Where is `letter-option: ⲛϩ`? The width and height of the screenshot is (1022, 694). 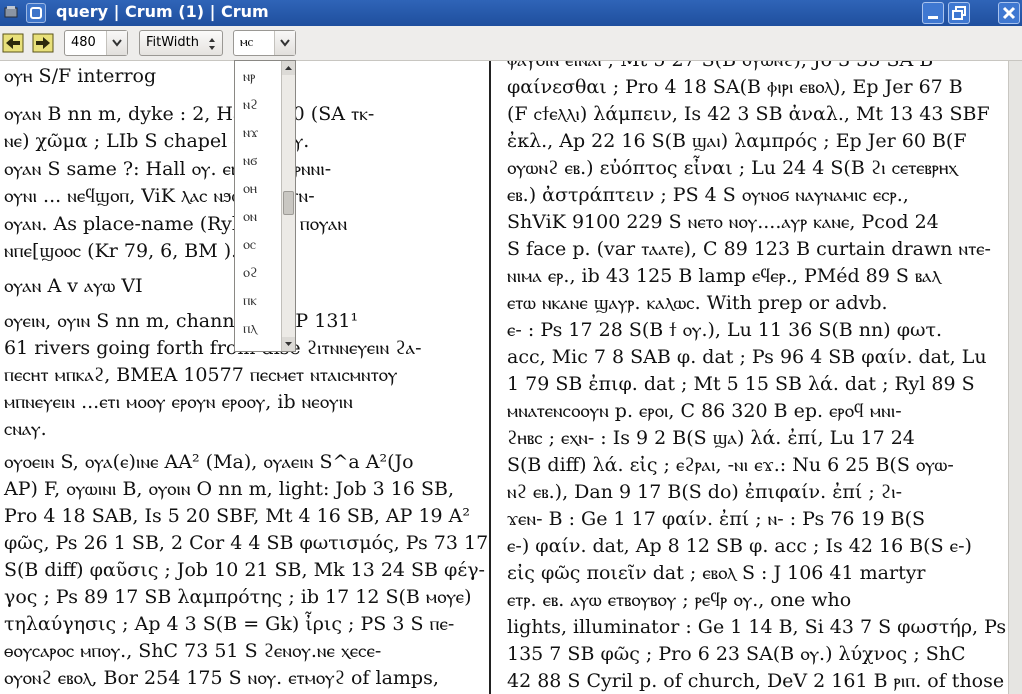 letter-option: ⲛϩ is located at coordinates (250, 105).